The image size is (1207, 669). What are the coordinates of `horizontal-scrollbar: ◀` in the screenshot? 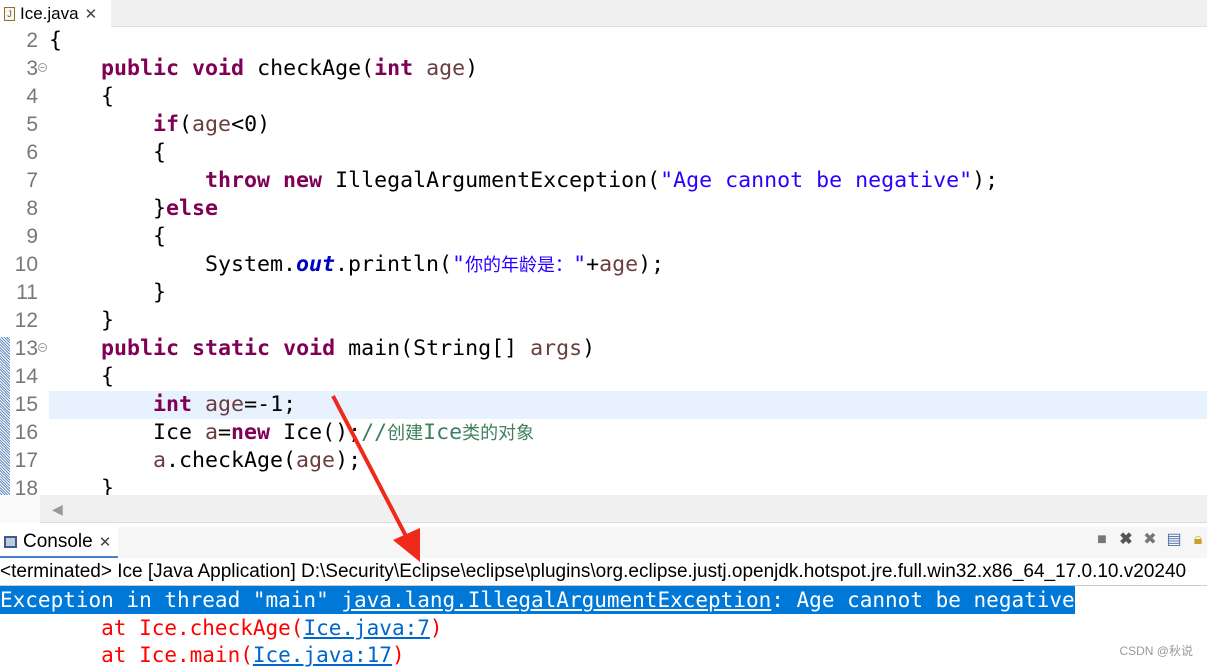 It's located at (603, 509).